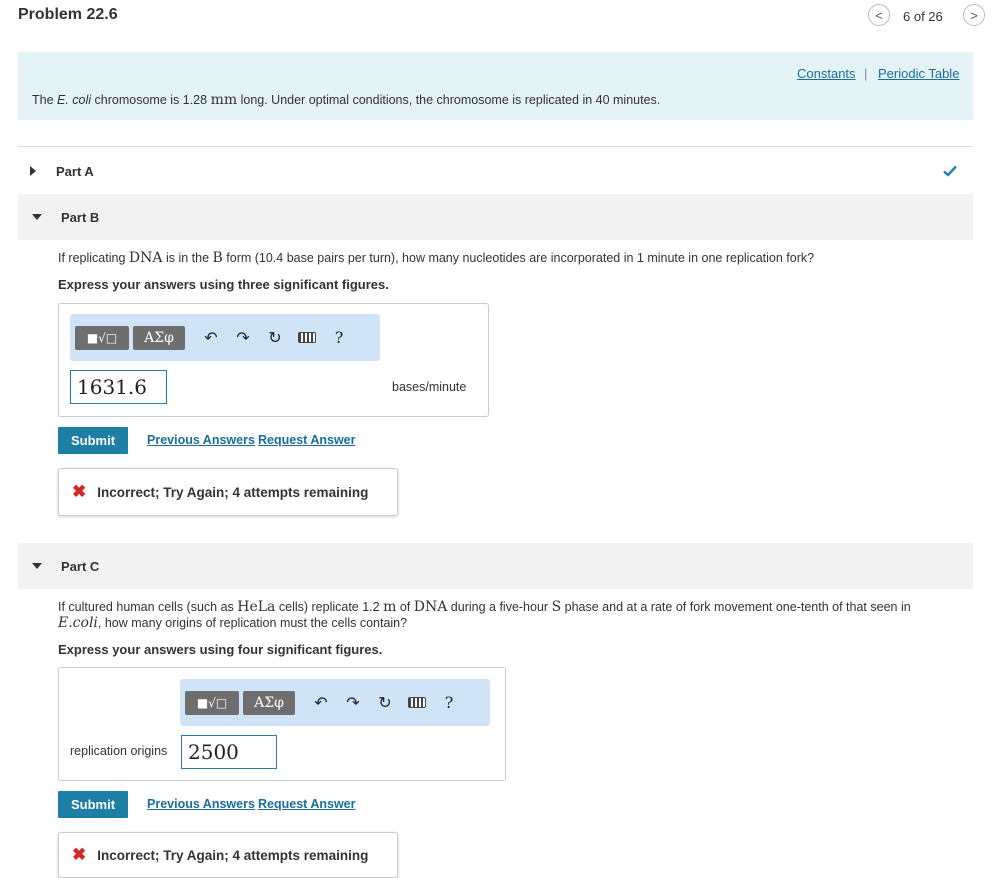 The height and width of the screenshot is (878, 995). I want to click on part-c-math-toolbar: ■√□ ΑΣφ ↶ ↷ ↻ ?, so click(335, 702).